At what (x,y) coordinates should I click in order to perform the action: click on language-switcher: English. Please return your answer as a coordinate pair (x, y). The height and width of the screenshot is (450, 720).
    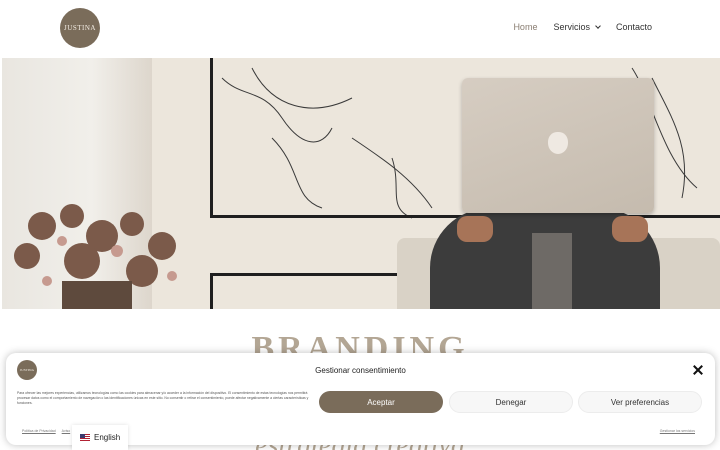
    Looking at the image, I should click on (100, 437).